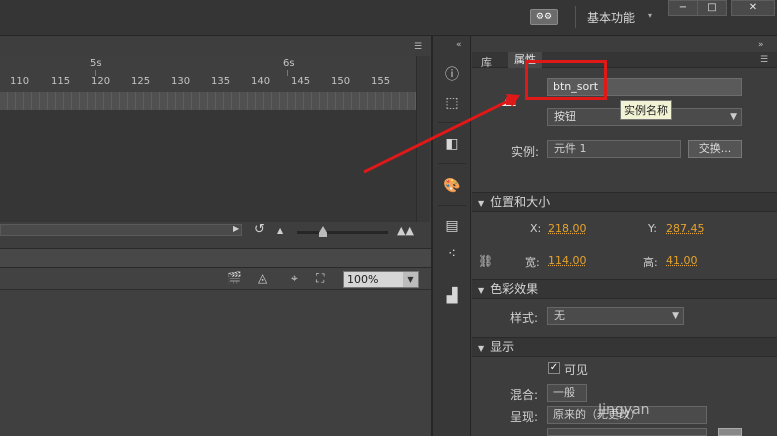 This screenshot has height=436, width=777. What do you see at coordinates (294, 278) in the screenshot?
I see `snap-center-icon: ⌖` at bounding box center [294, 278].